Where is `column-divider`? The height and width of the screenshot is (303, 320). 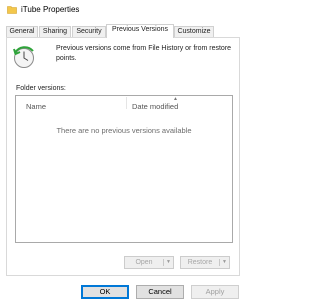 column-divider is located at coordinates (126, 103).